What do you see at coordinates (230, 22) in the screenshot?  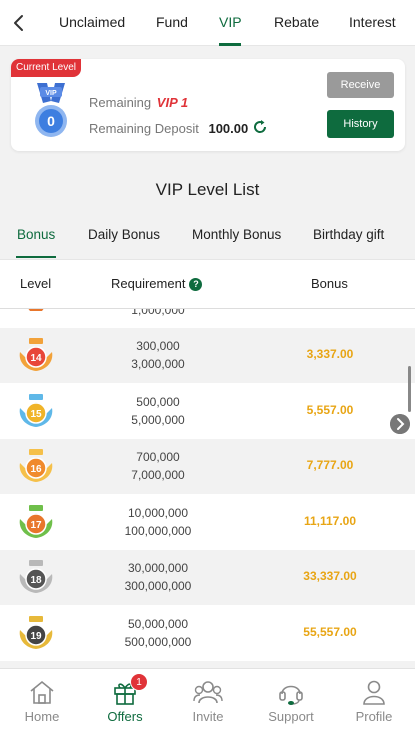 I see `tab-vip: VIP` at bounding box center [230, 22].